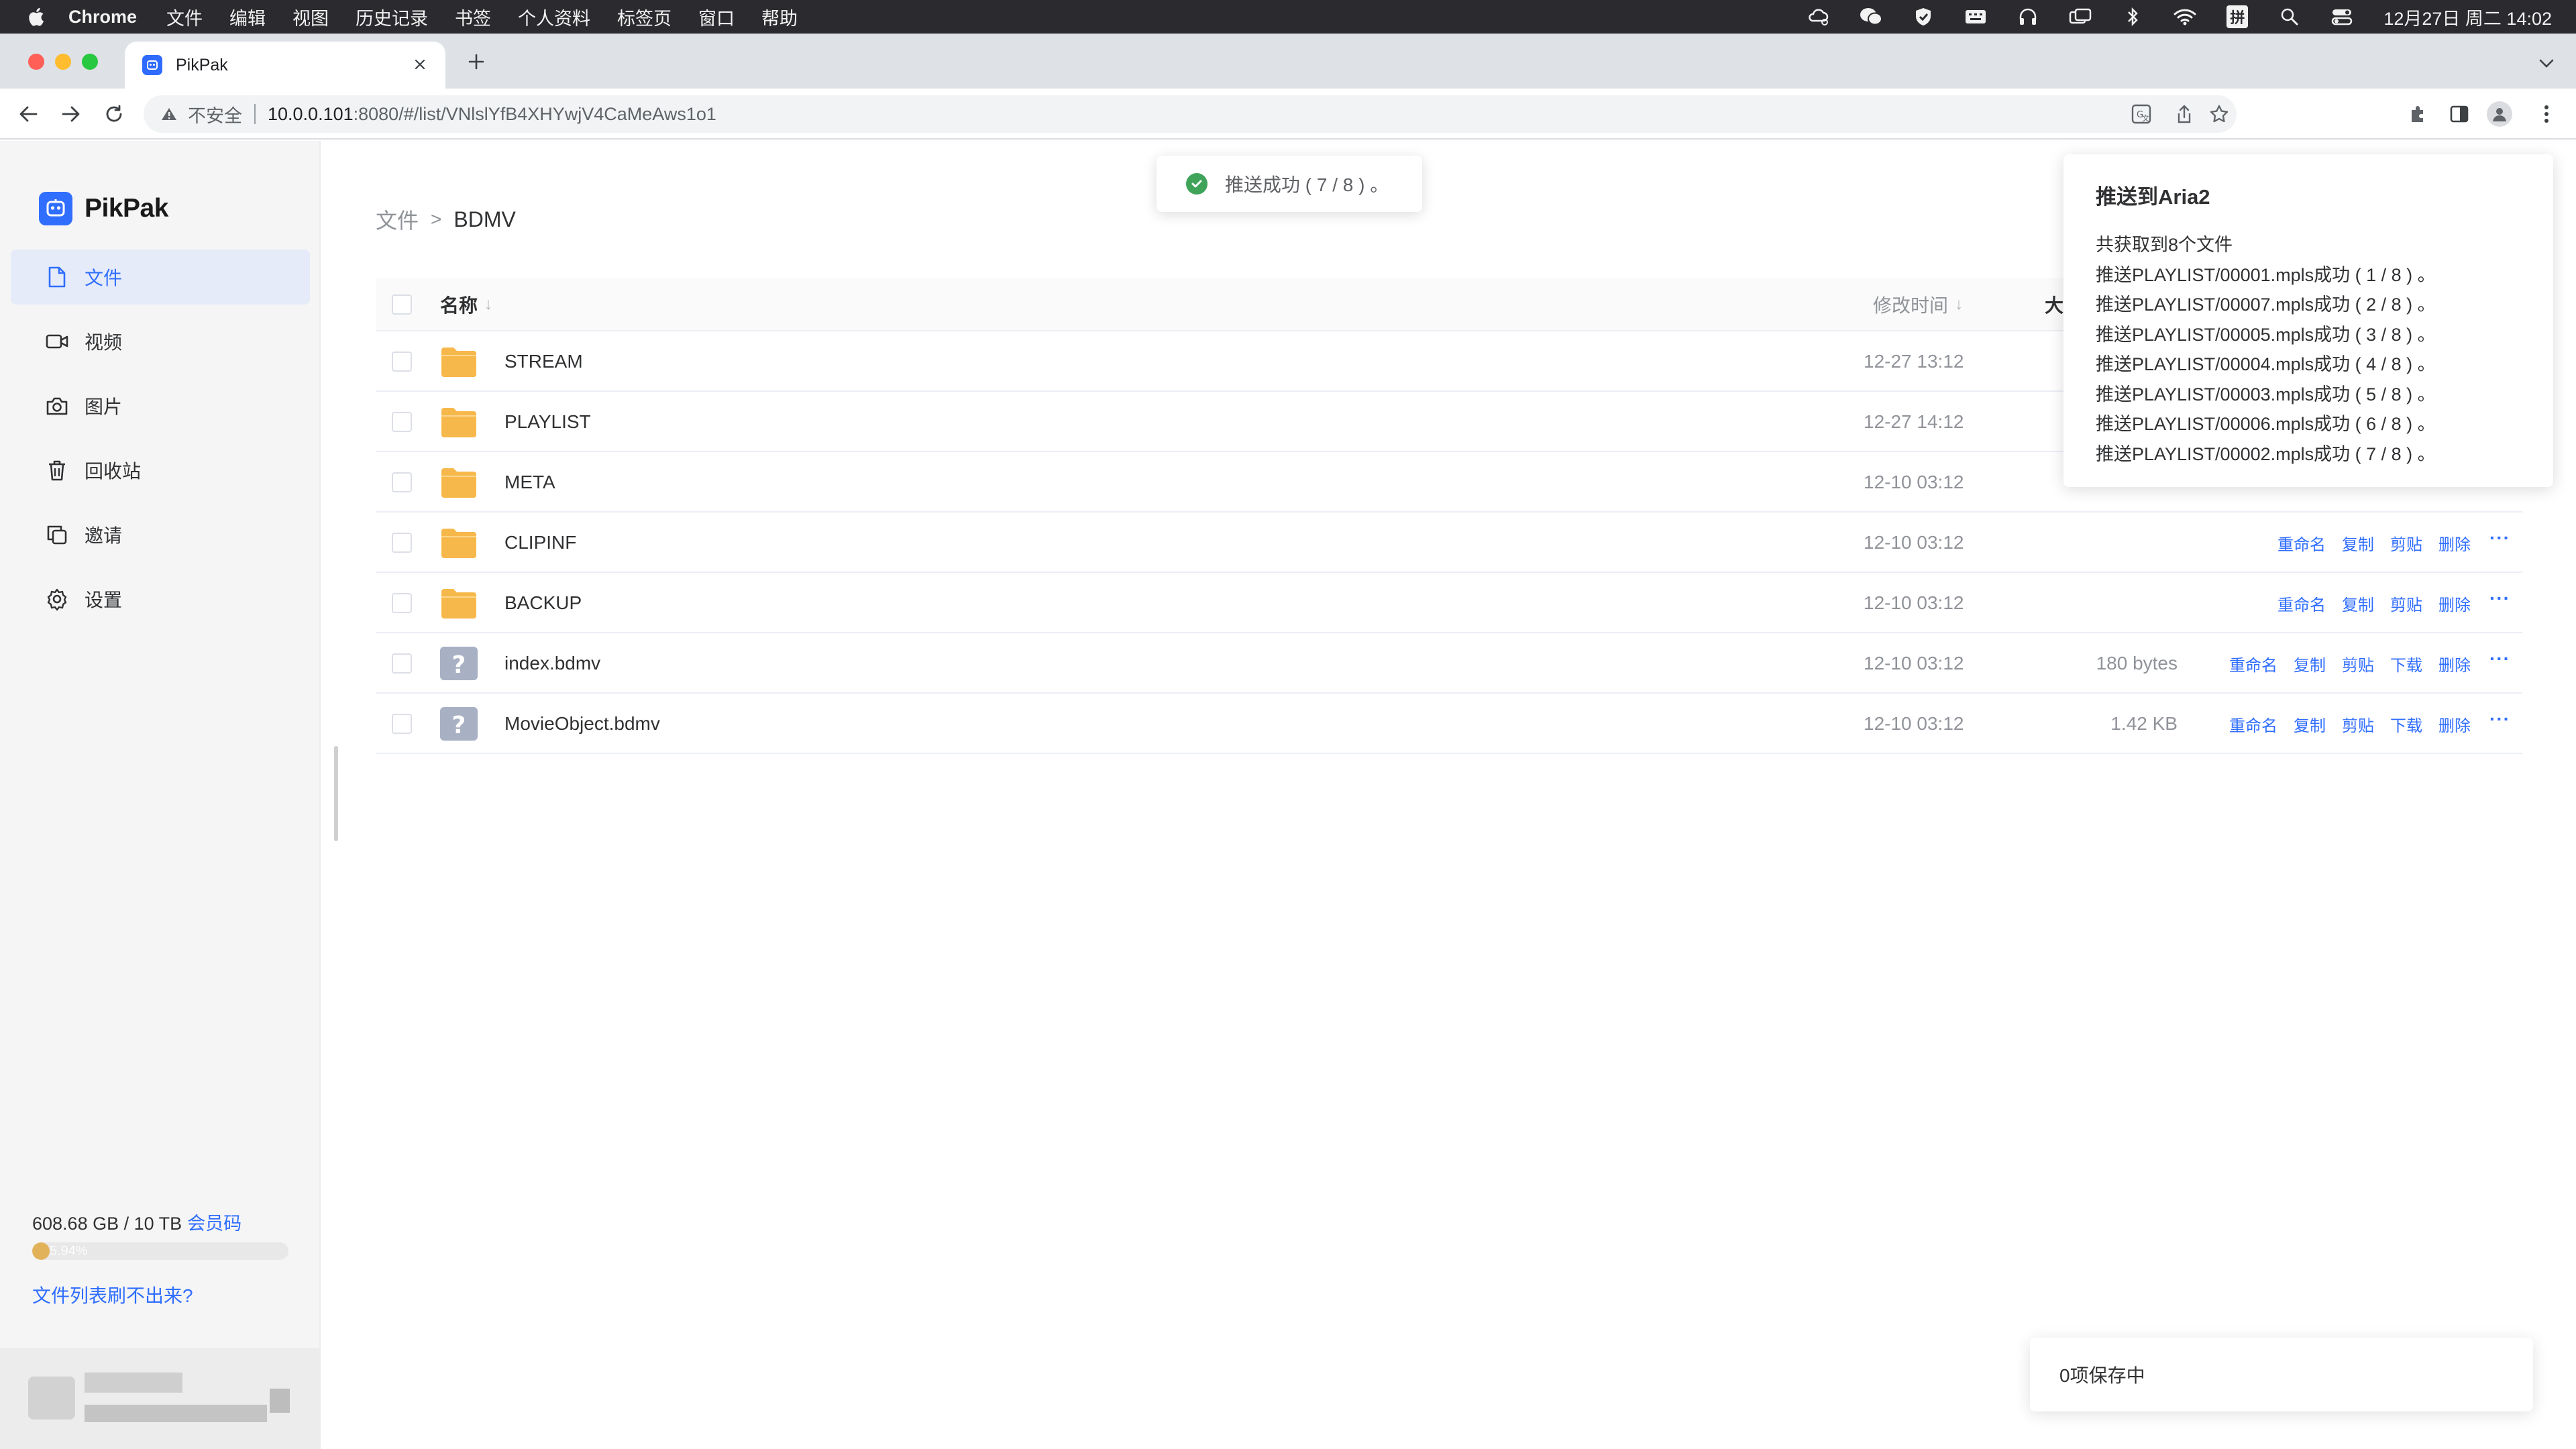 Image resolution: width=2576 pixels, height=1449 pixels. Describe the element at coordinates (2054, 304) in the screenshot. I see `column-header-size: 大` at that location.